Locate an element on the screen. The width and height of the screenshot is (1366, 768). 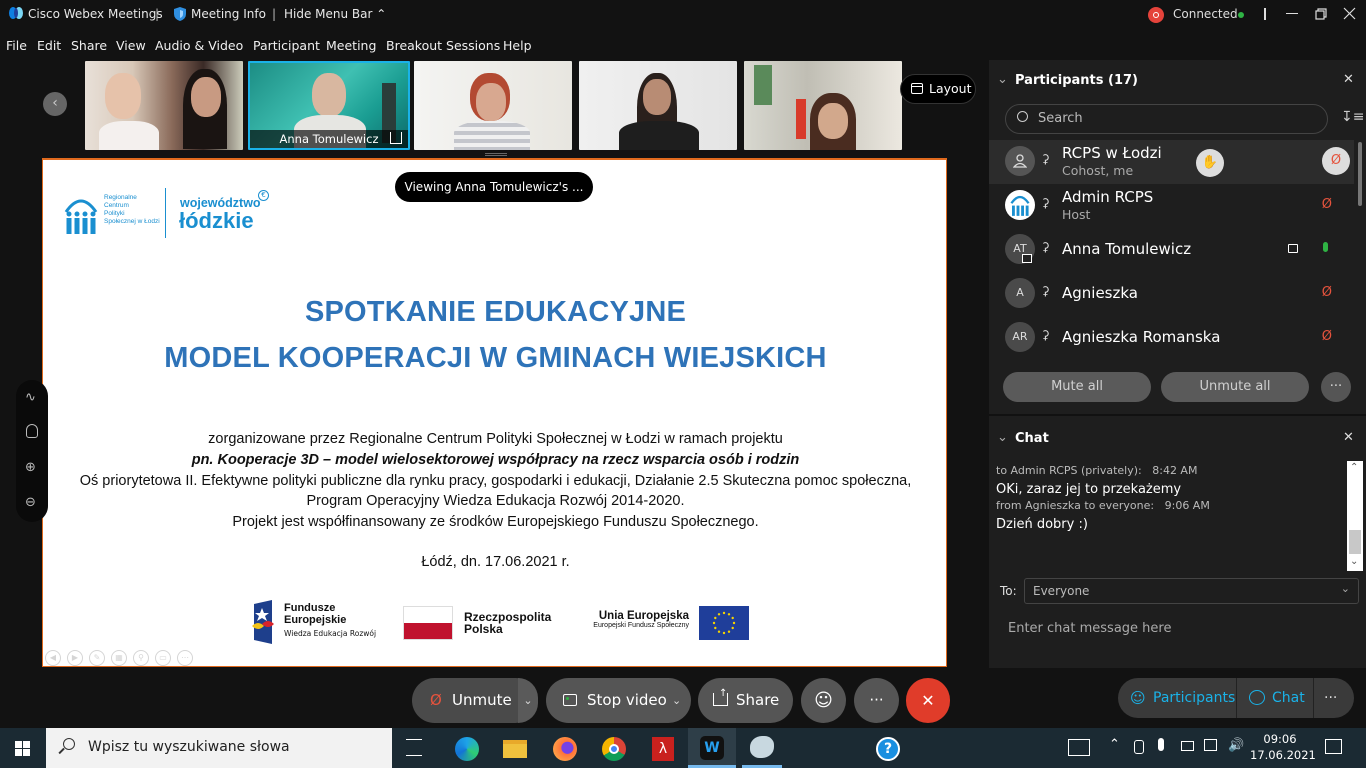
minimize-icon is located at coordinates (1292, 13).